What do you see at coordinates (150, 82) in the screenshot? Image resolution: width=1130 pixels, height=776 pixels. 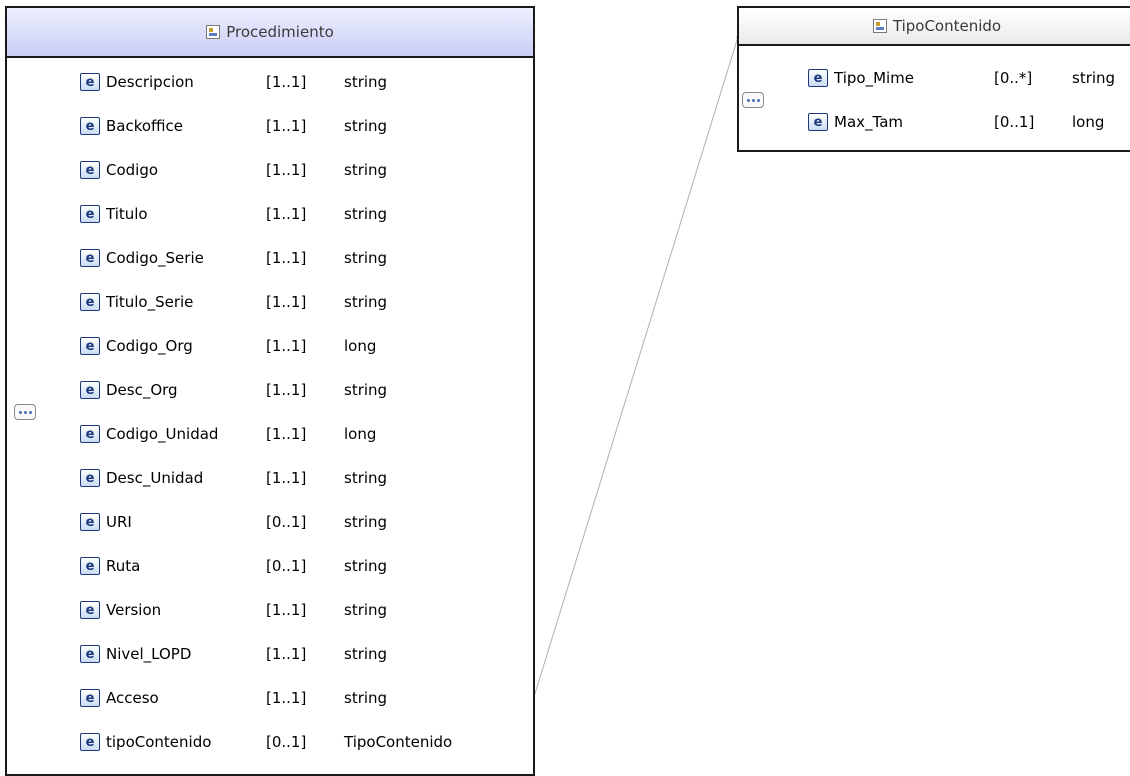 I see `element-name: Descripcion` at bounding box center [150, 82].